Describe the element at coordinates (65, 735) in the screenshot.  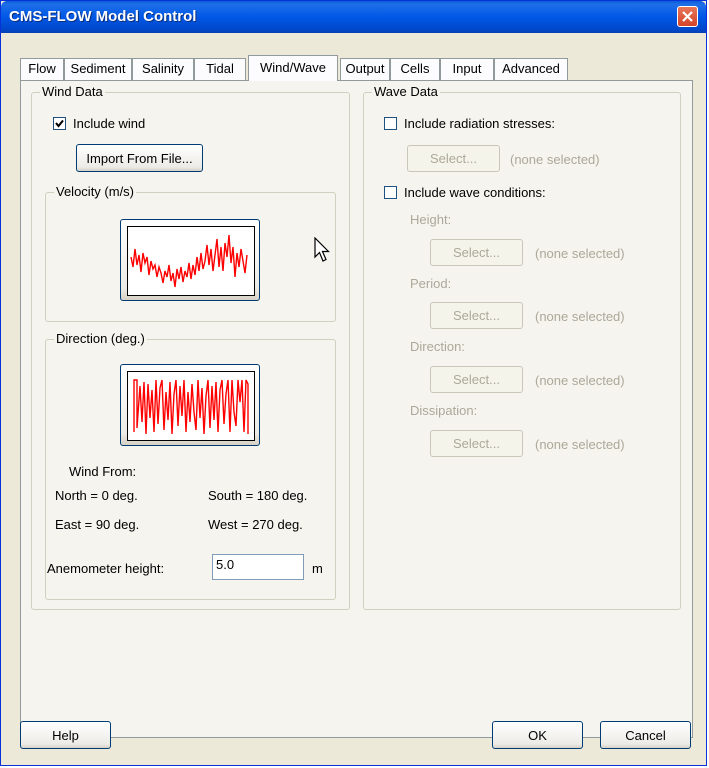
I see `help-button: Help` at that location.